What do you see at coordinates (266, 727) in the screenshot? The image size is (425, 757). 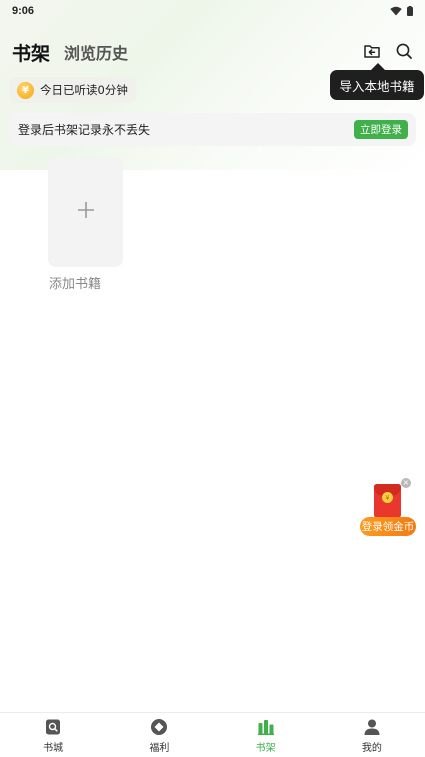 I see `bookshelf-icon` at bounding box center [266, 727].